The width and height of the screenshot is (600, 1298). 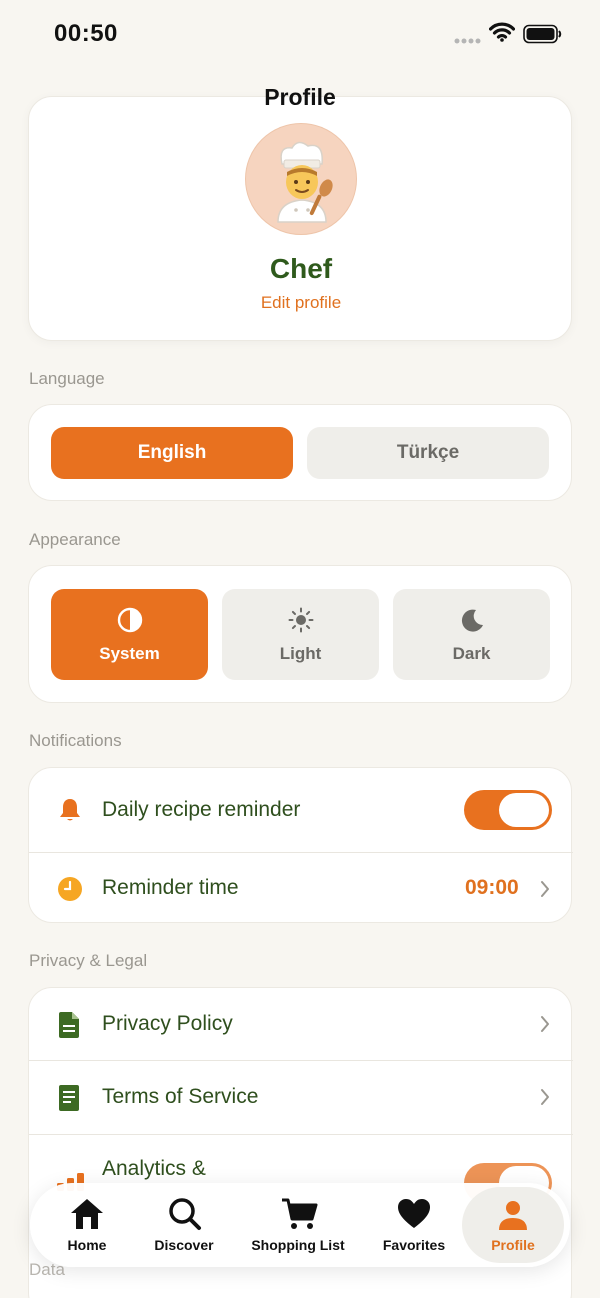 What do you see at coordinates (184, 1245) in the screenshot?
I see `tab-discover-label: Discover` at bounding box center [184, 1245].